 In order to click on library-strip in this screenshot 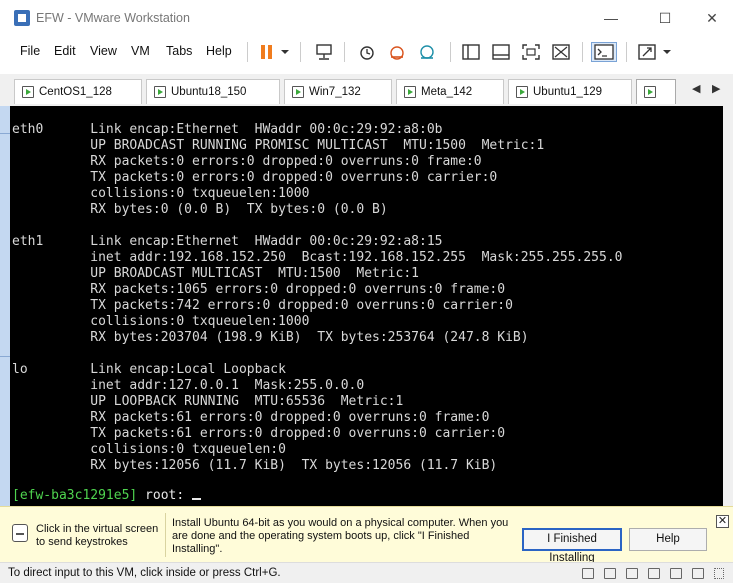, I will do `click(5, 306)`.